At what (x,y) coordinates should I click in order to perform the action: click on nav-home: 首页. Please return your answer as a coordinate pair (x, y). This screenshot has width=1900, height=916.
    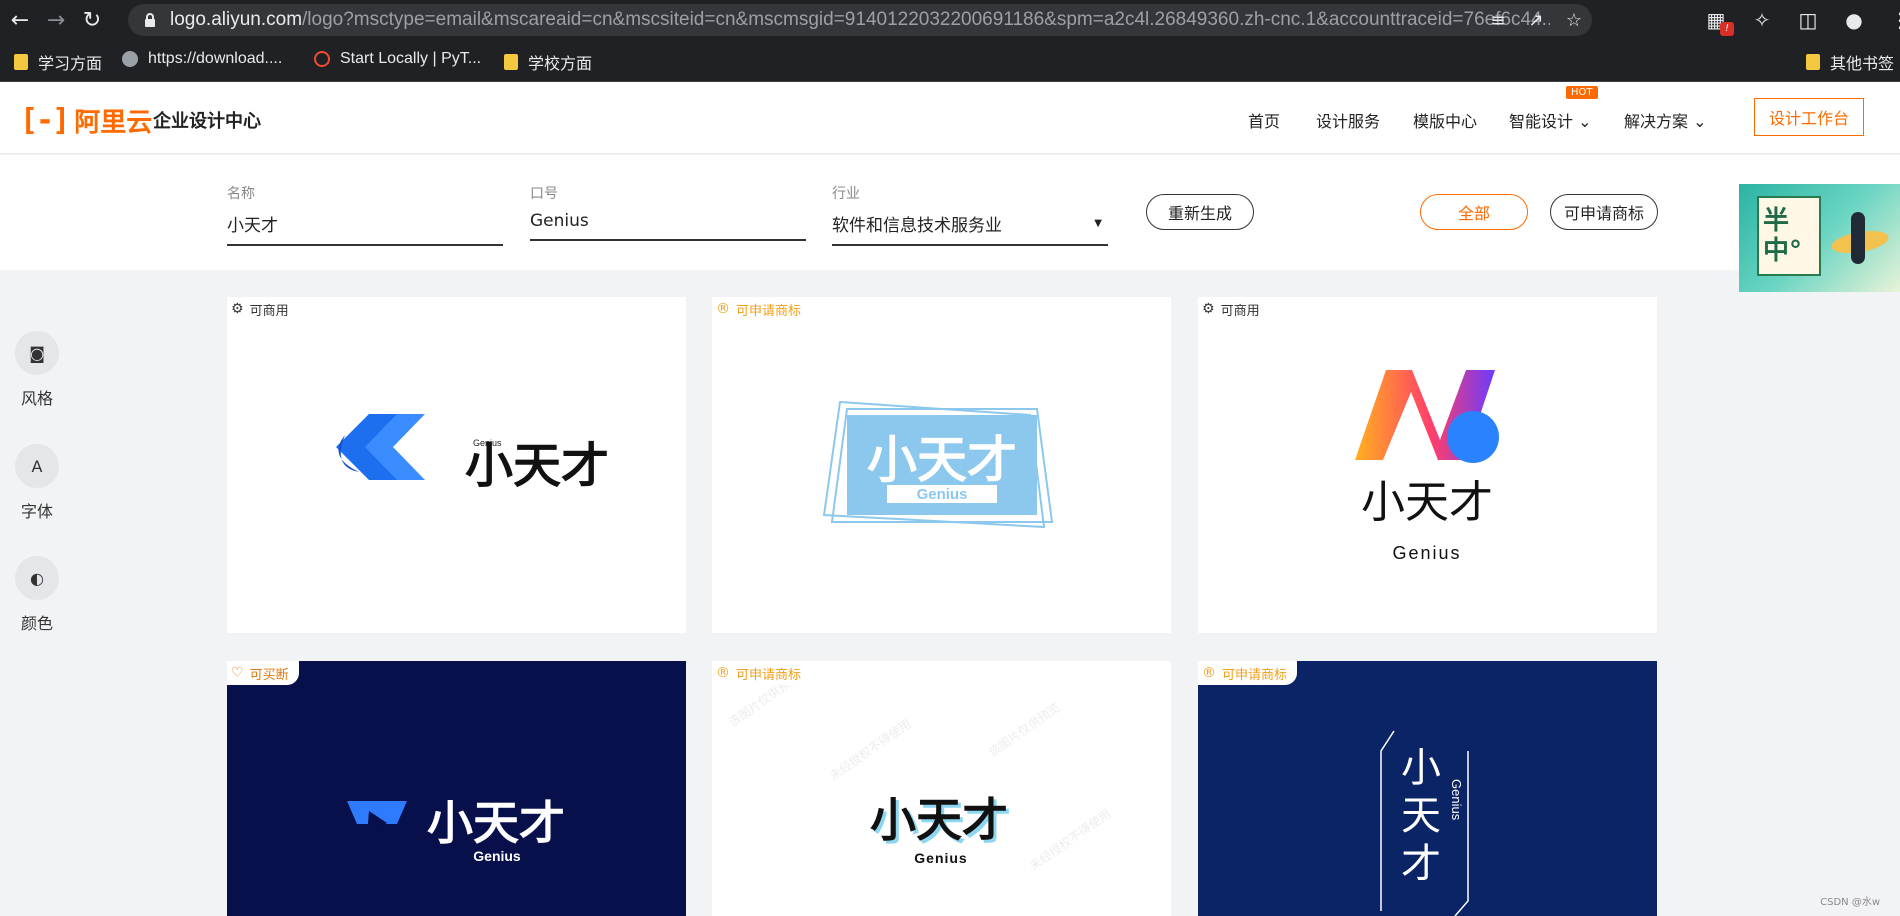
    Looking at the image, I should click on (1264, 120).